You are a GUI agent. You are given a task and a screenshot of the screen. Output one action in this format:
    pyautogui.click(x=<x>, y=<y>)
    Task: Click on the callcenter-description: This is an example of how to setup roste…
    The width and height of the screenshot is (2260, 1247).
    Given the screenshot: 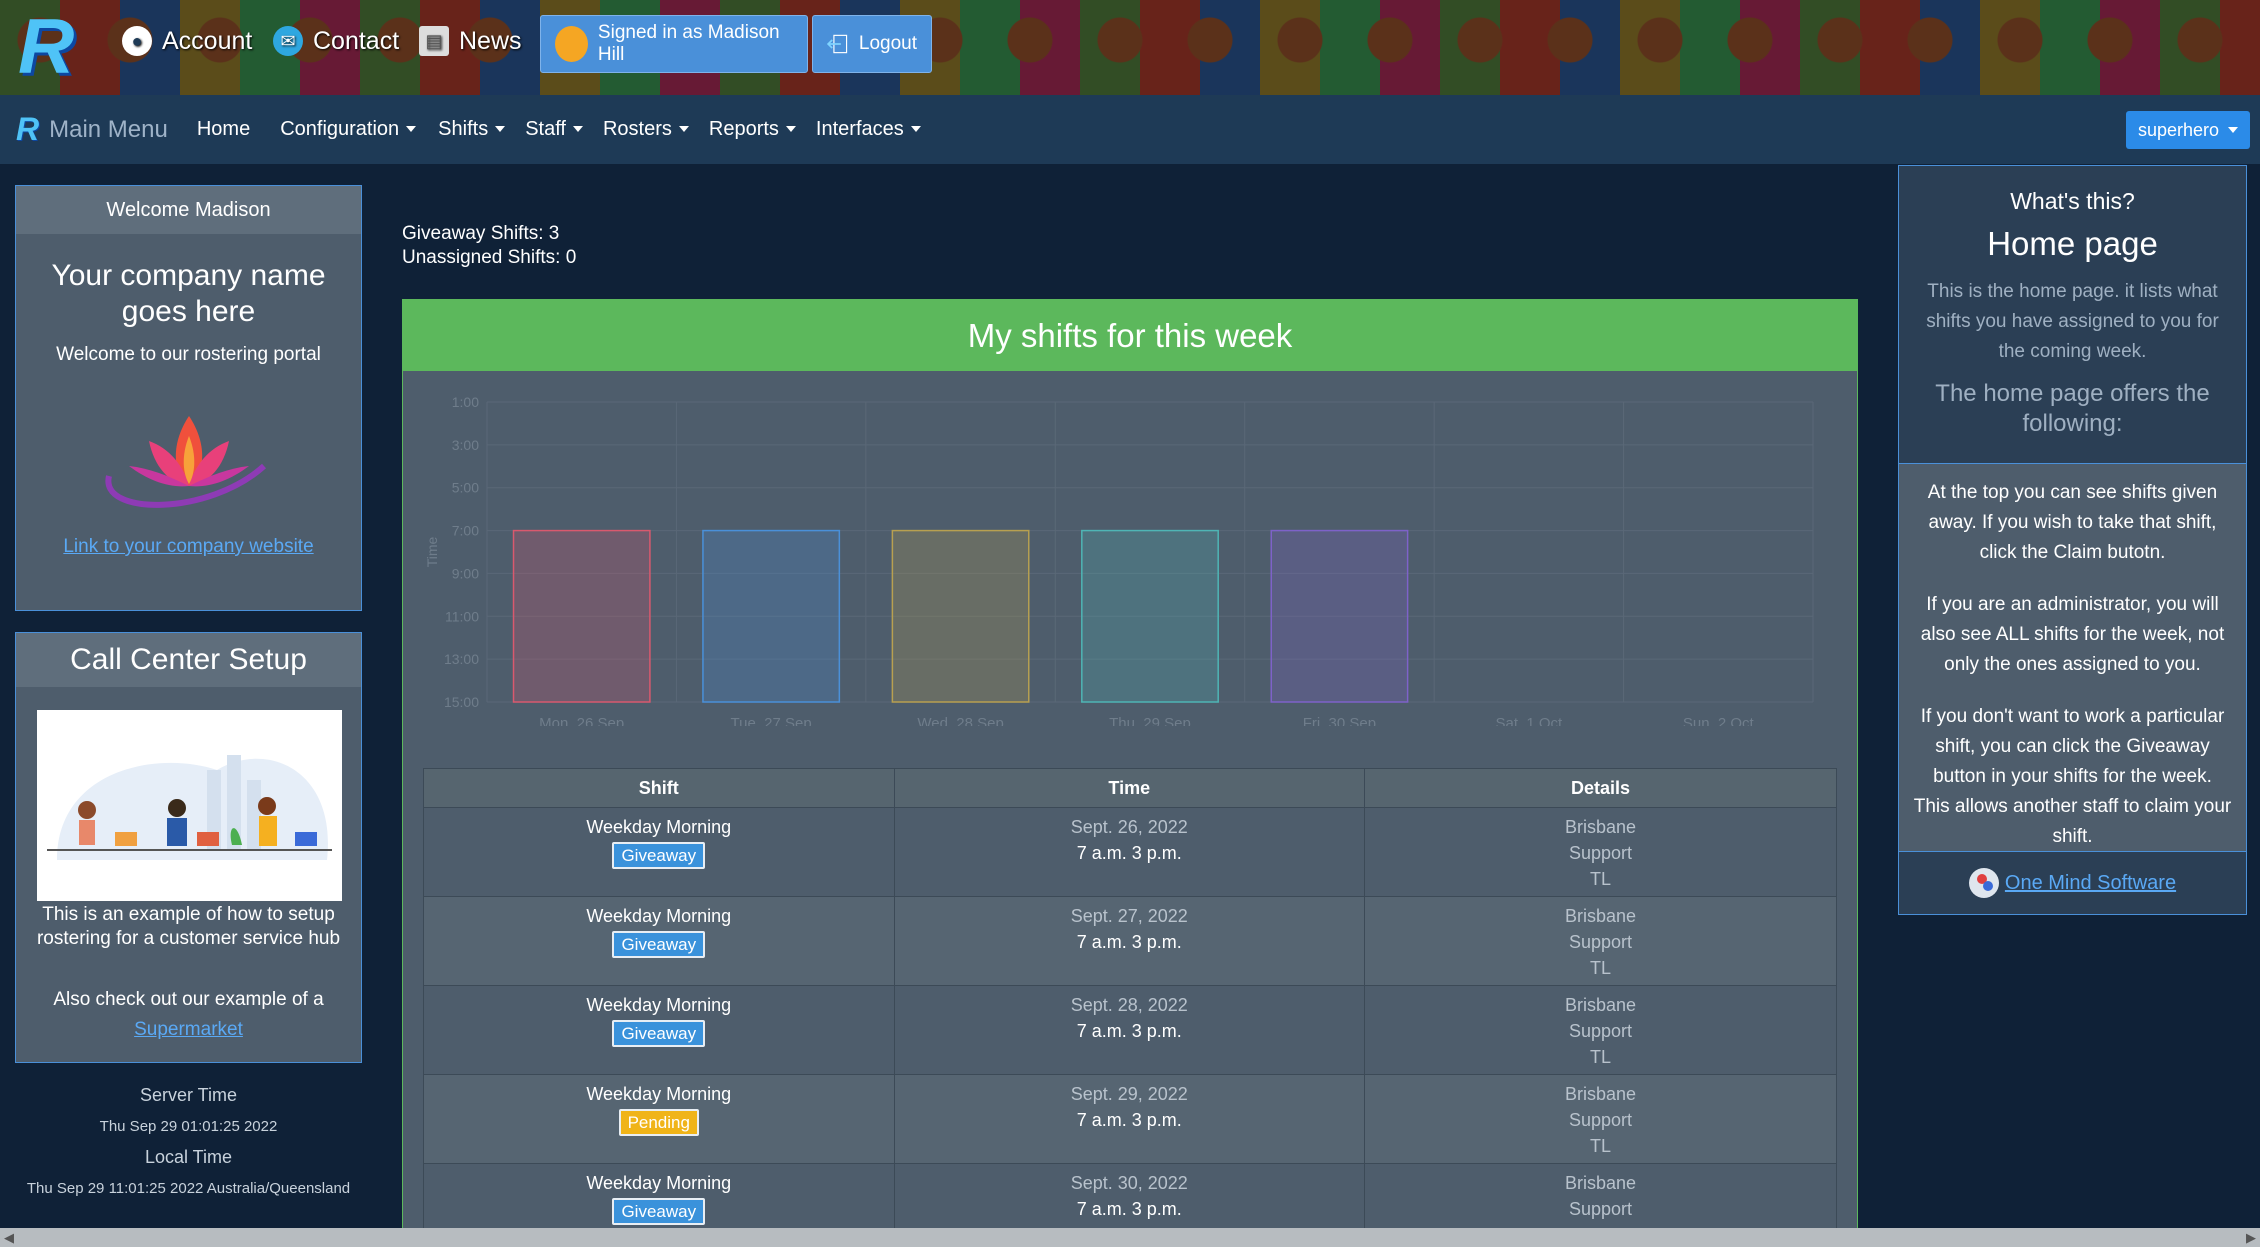 What is the action you would take?
    pyautogui.click(x=188, y=926)
    